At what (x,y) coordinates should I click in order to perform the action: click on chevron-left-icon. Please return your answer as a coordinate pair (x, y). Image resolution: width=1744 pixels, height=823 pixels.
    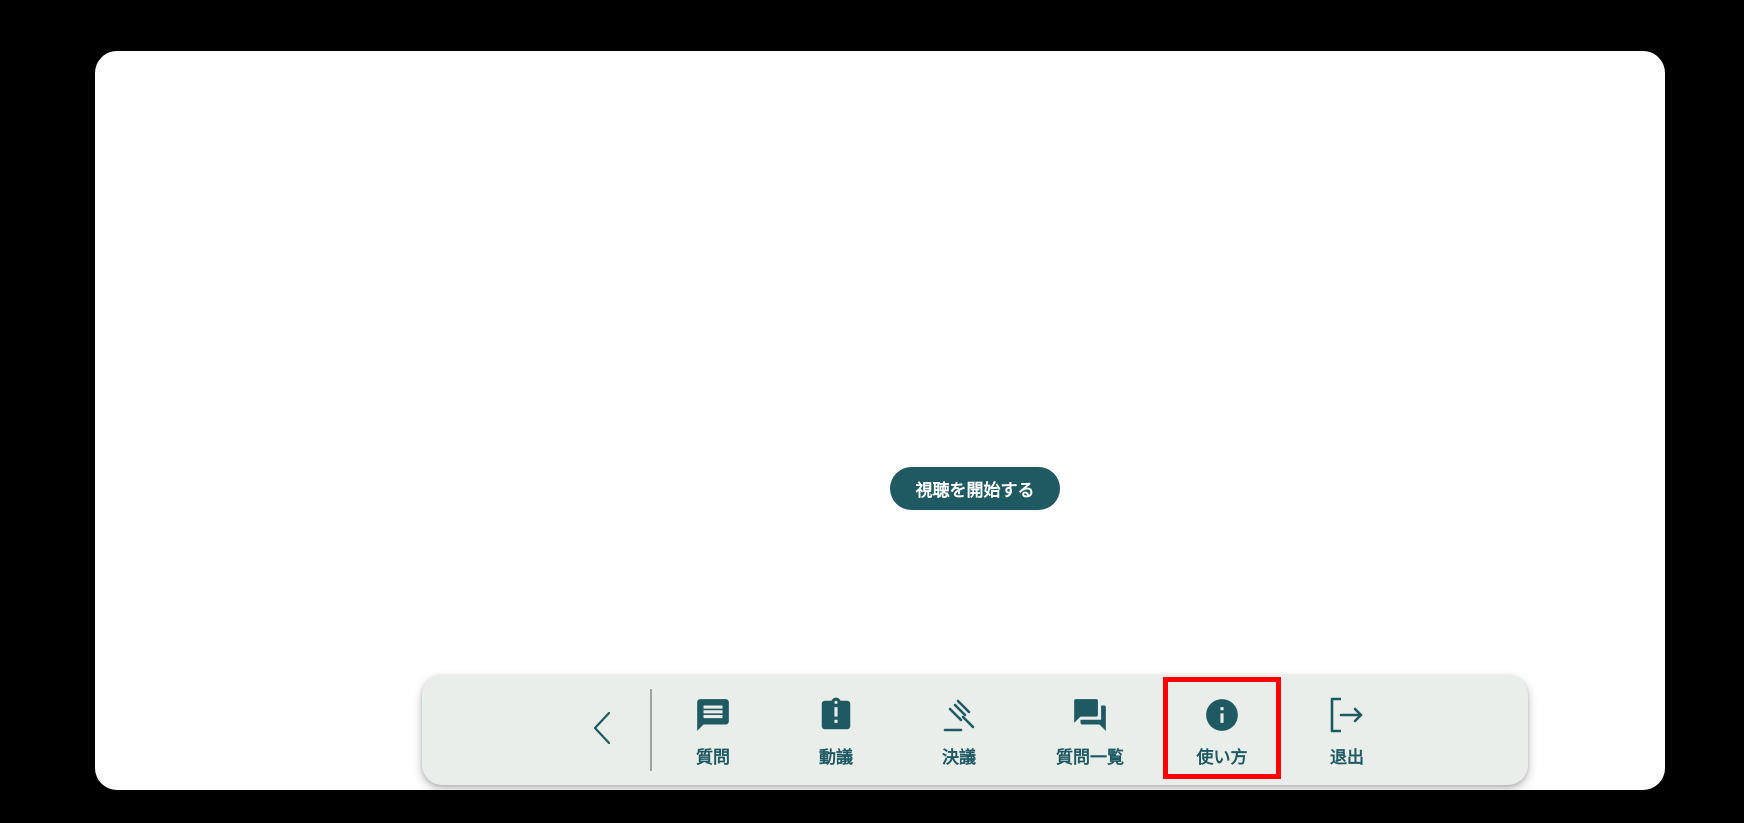
    Looking at the image, I should click on (602, 730).